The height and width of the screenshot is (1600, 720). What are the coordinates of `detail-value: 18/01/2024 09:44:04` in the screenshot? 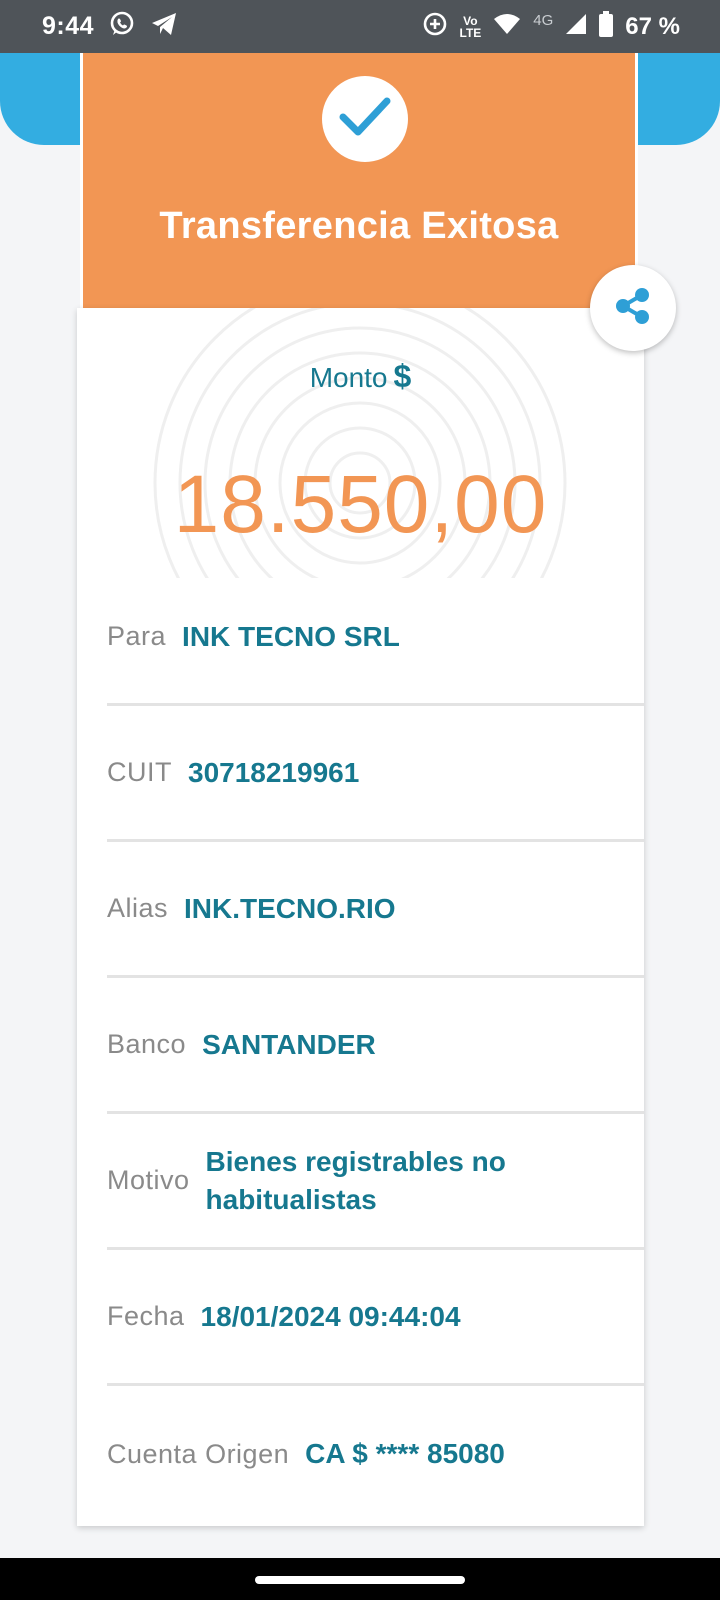 It's located at (330, 1316).